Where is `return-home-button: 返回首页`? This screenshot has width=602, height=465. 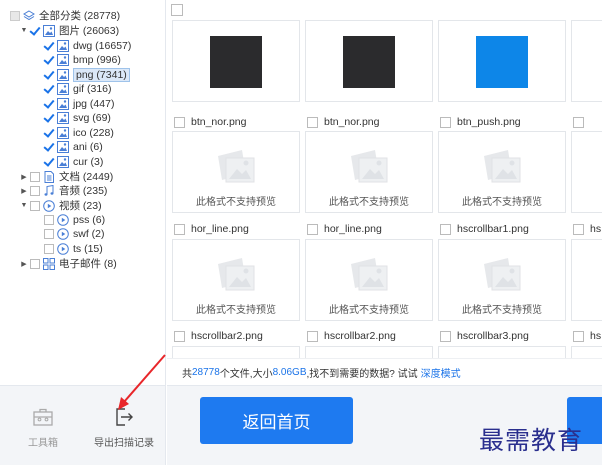
return-home-button: 返回首页 is located at coordinates (276, 420).